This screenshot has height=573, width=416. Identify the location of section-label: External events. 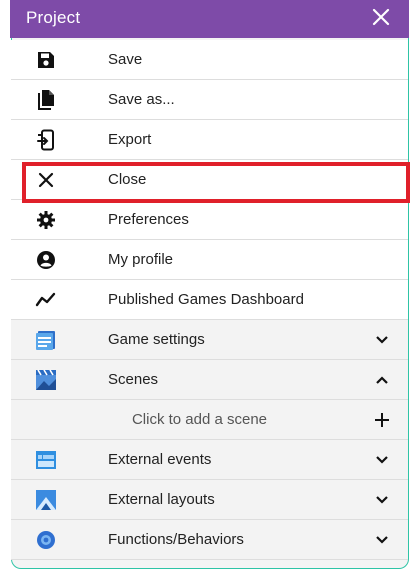
(160, 459).